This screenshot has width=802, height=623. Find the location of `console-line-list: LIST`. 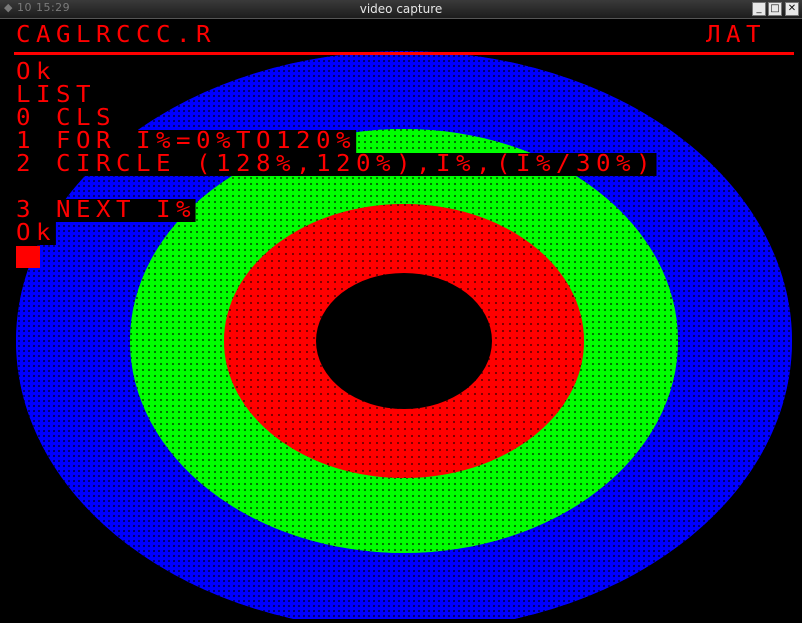

console-line-list: LIST is located at coordinates (56, 95).